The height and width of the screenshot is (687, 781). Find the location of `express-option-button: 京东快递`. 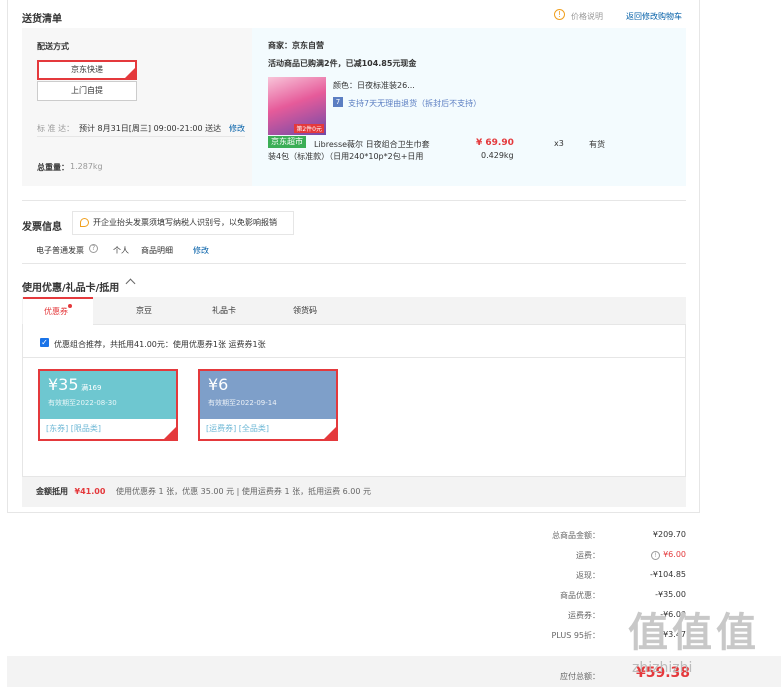

express-option-button: 京东快递 is located at coordinates (87, 70).